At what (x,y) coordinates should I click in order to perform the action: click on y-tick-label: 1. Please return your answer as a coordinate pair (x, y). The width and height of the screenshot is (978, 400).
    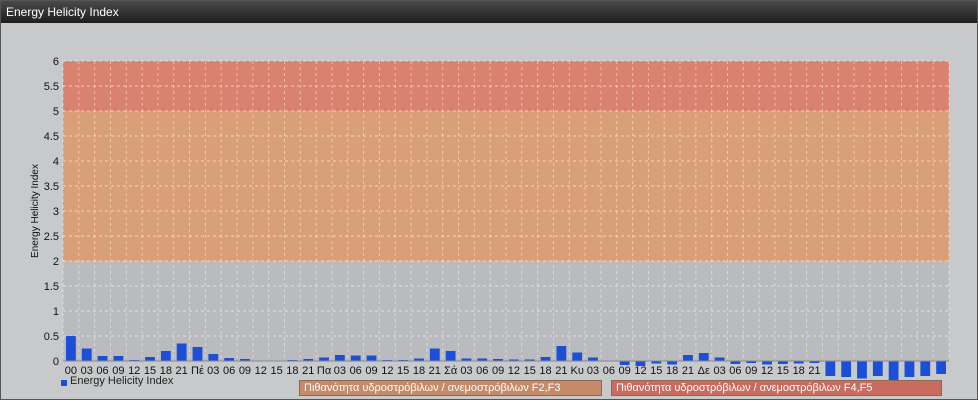
    Looking at the image, I should click on (56, 312).